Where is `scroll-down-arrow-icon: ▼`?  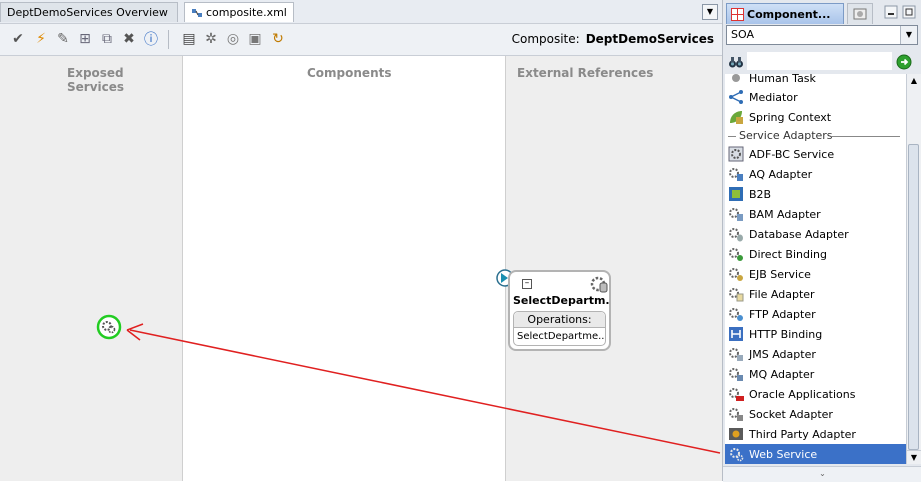
scroll-down-arrow-icon: ▼ is located at coordinates (914, 457).